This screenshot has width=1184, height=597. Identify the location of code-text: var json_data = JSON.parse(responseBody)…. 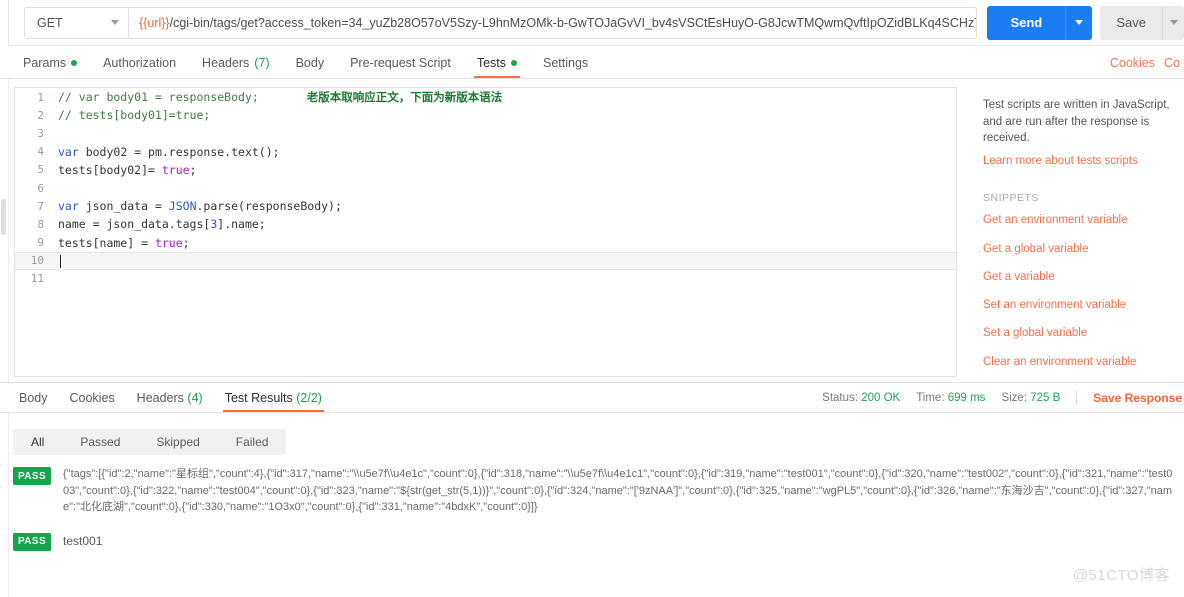
(200, 206).